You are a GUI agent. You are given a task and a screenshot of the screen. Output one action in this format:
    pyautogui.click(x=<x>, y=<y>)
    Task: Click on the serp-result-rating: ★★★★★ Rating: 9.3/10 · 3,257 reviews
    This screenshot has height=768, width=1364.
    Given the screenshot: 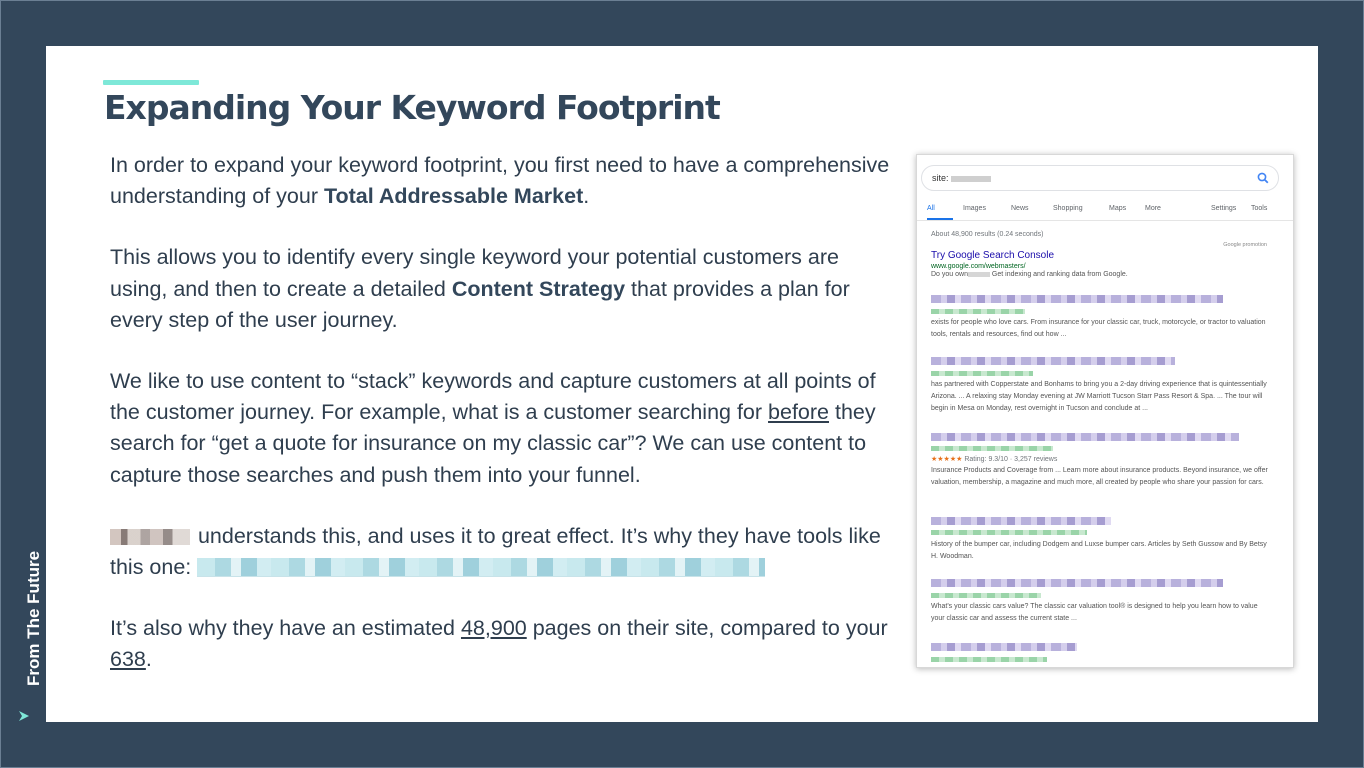 What is the action you would take?
    pyautogui.click(x=994, y=459)
    